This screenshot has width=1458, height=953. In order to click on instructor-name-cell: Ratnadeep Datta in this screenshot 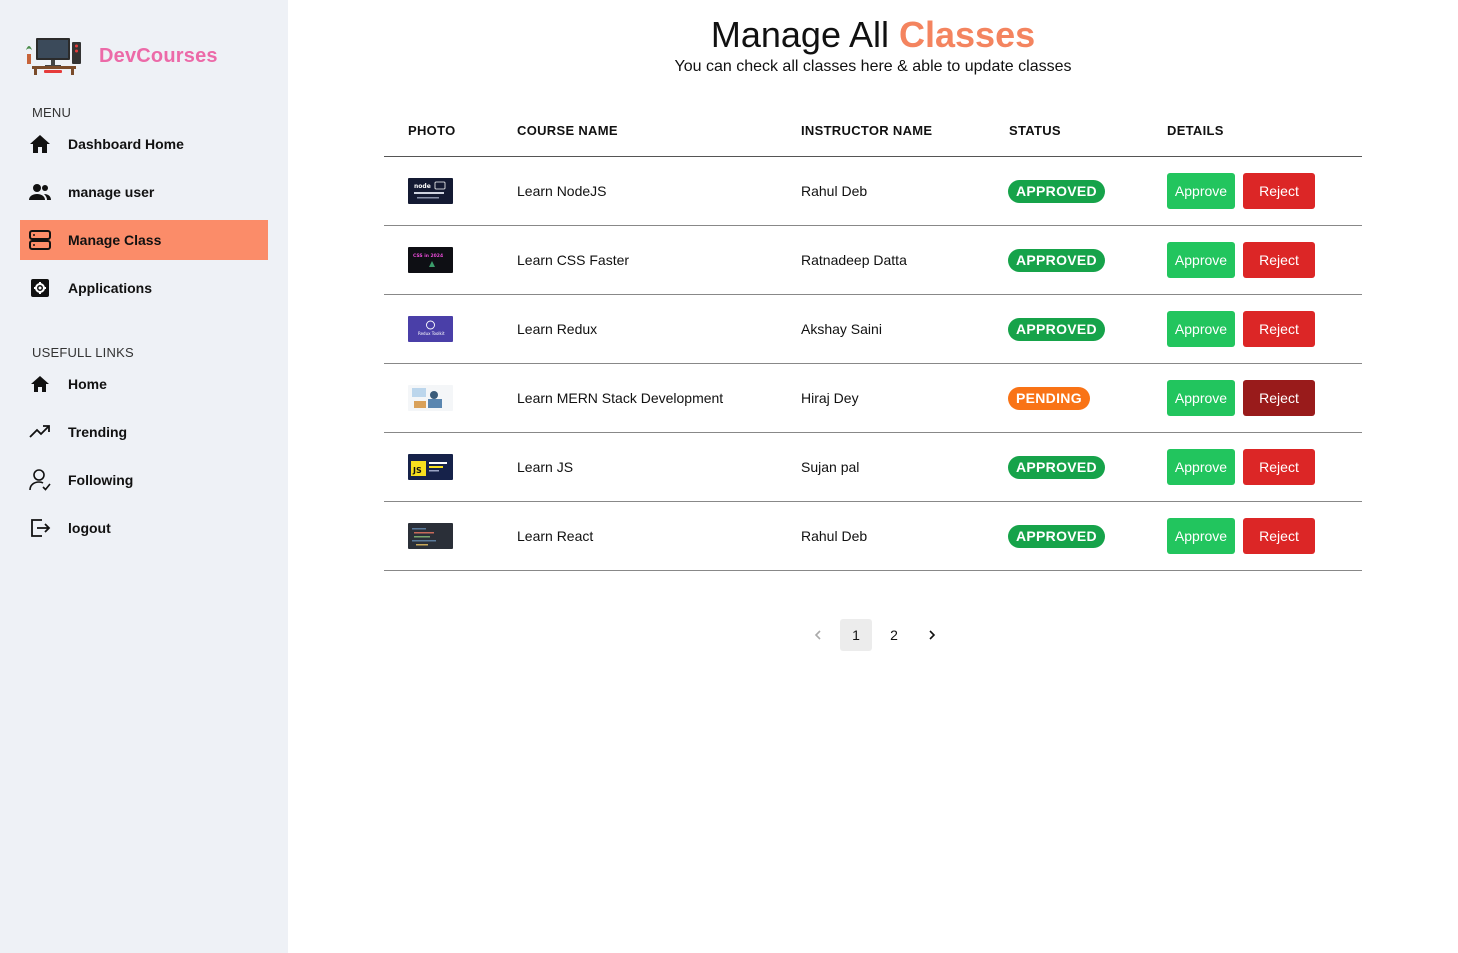, I will do `click(854, 260)`.